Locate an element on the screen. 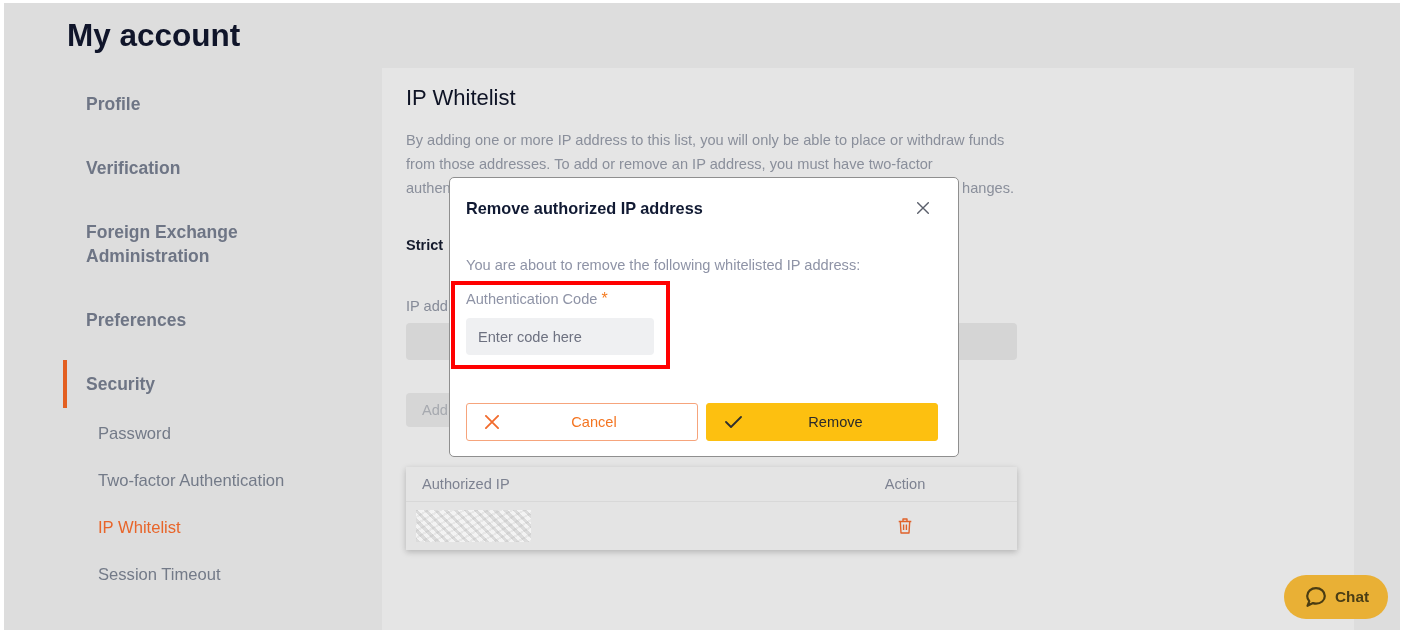 The image size is (1405, 635). description-text-fragment: hanges. is located at coordinates (988, 188).